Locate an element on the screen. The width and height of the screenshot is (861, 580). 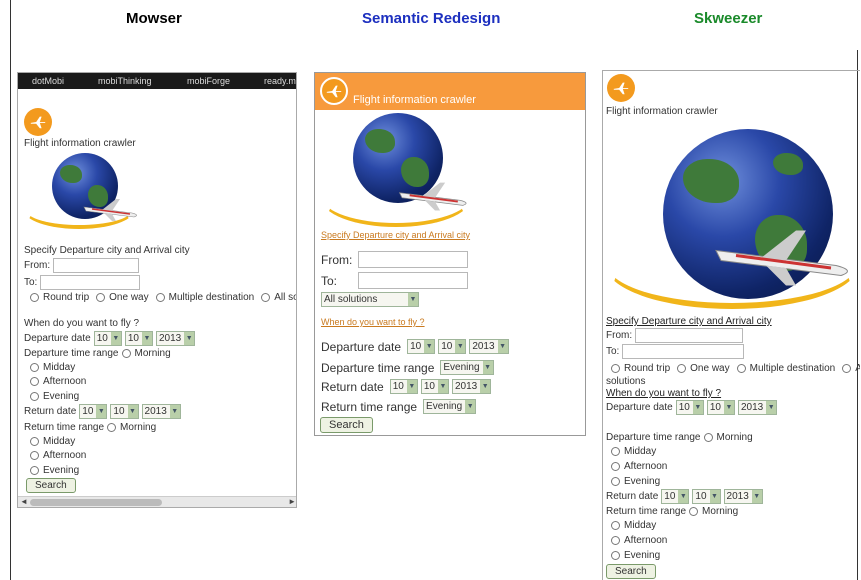
horizontal-scrollbar: ◄ ► is located at coordinates (157, 501).